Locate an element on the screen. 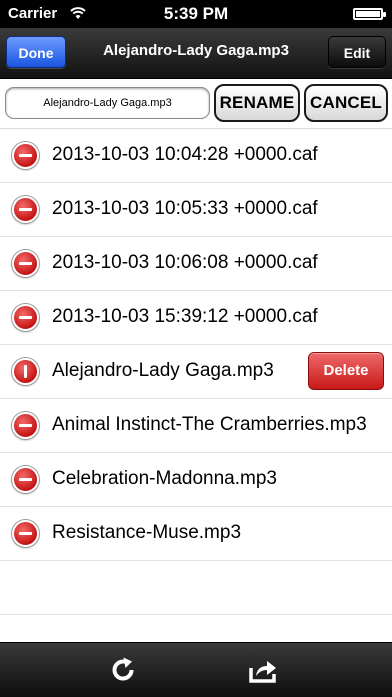 The image size is (392, 697). list-item: Animal Instinct-The Cramberries.mp3 is located at coordinates (196, 426).